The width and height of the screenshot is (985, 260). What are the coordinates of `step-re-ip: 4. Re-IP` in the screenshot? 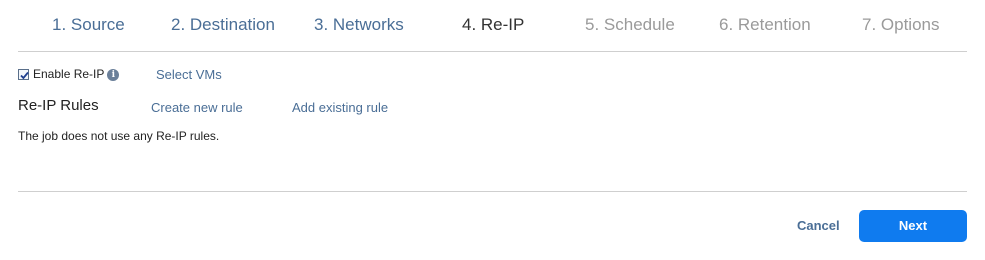 It's located at (493, 24).